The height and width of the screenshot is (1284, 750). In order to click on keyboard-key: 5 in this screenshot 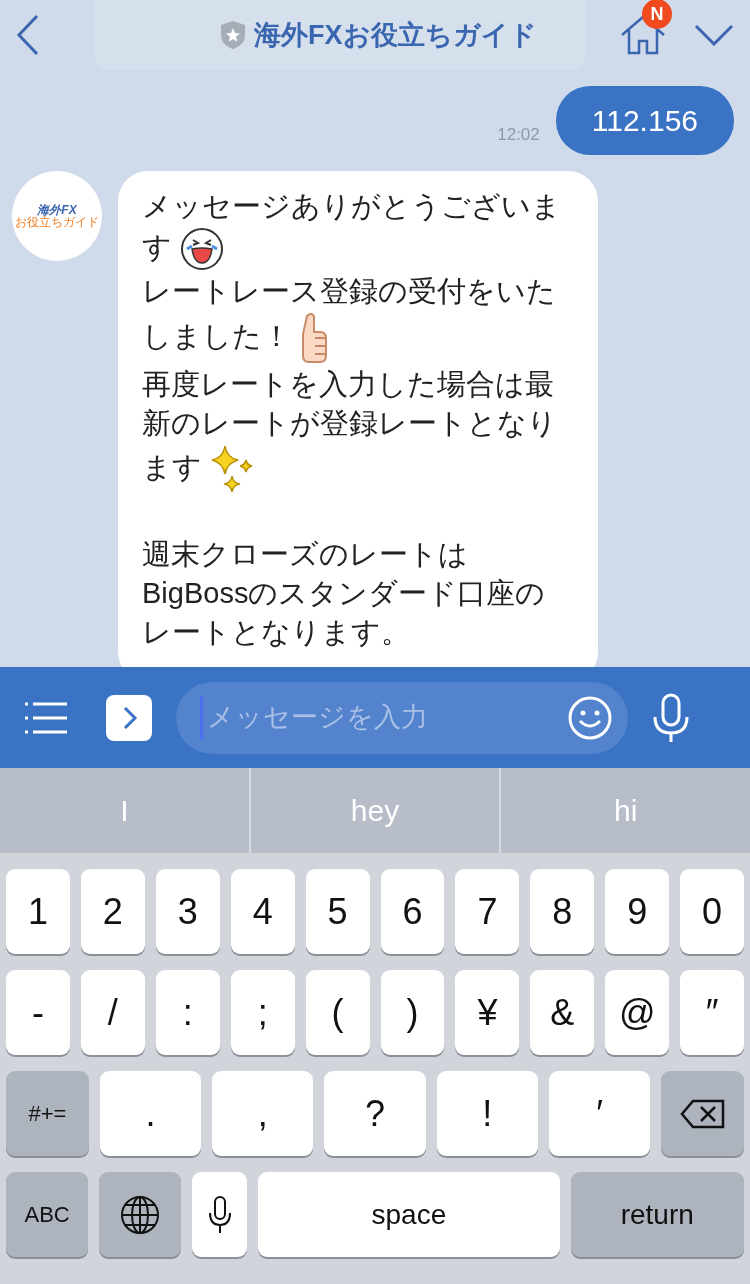, I will do `click(337, 911)`.